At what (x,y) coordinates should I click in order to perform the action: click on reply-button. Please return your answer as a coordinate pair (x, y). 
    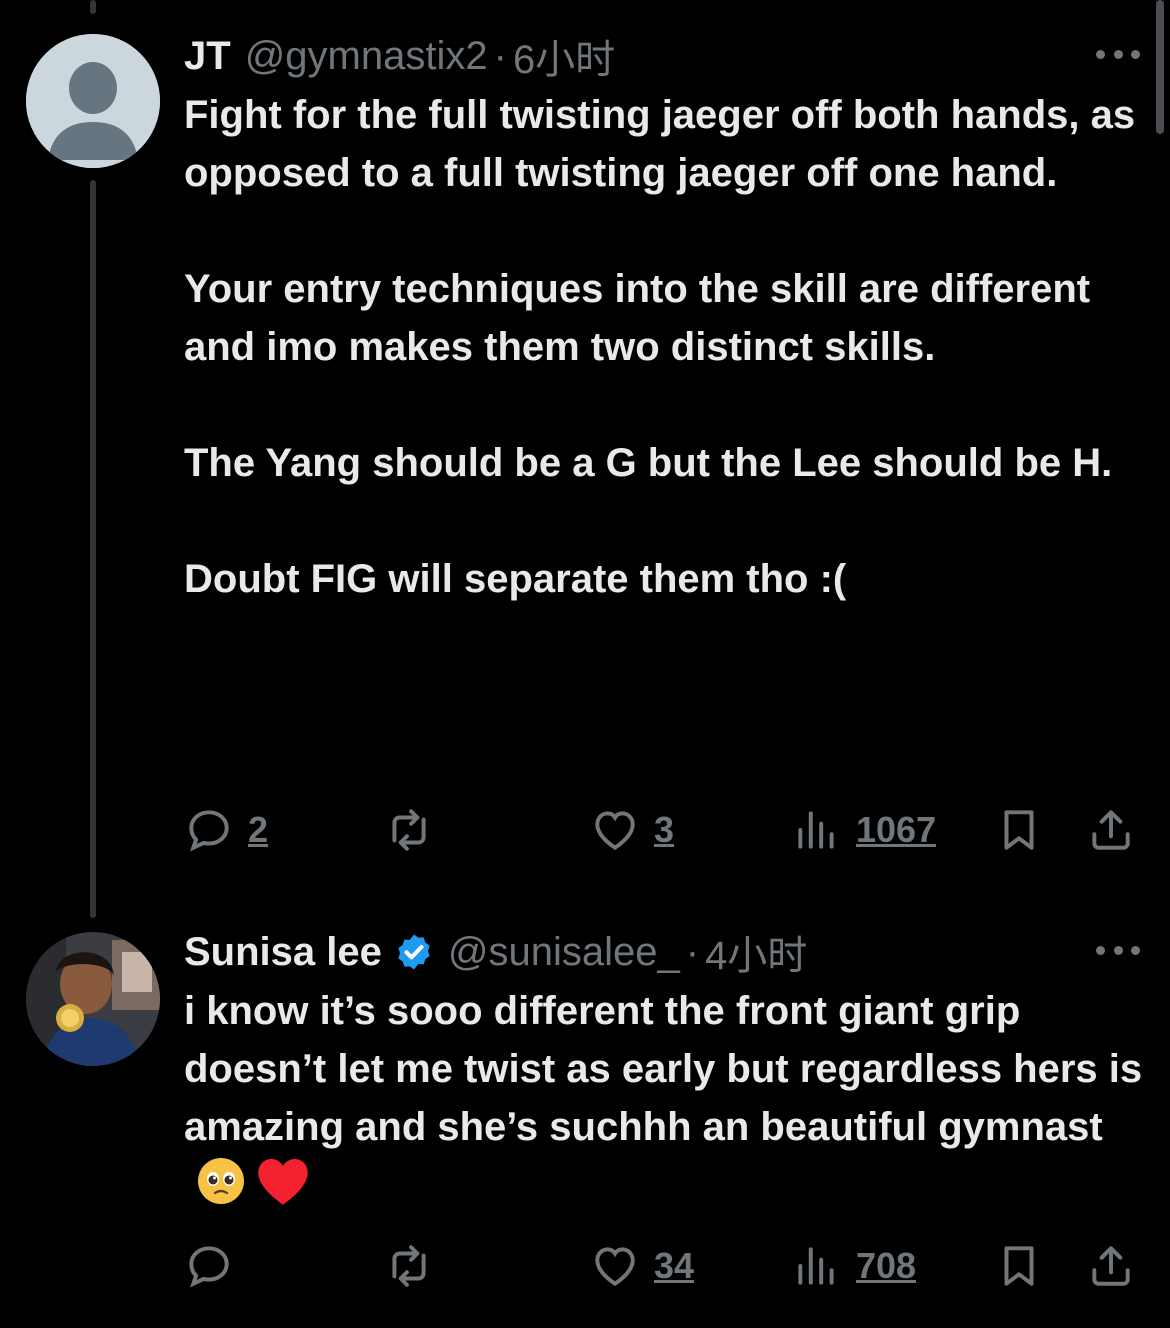
    Looking at the image, I should click on (216, 1266).